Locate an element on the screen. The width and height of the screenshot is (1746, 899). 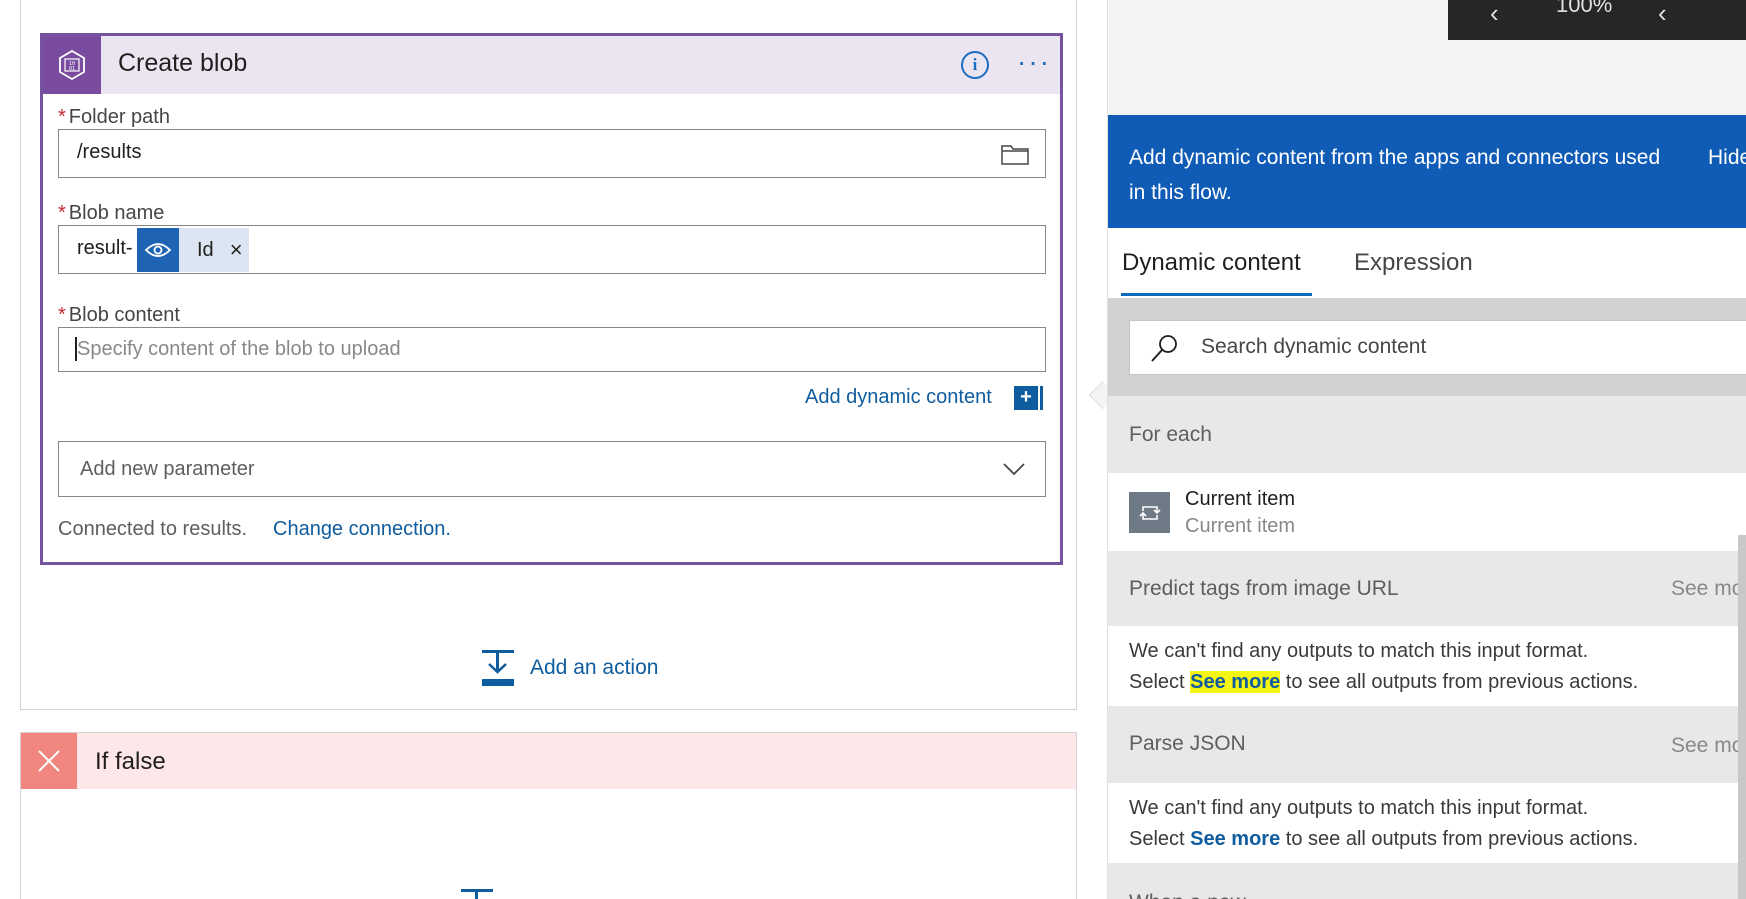
add-new-parameter-dropdown: Add new parameter is located at coordinates (552, 469).